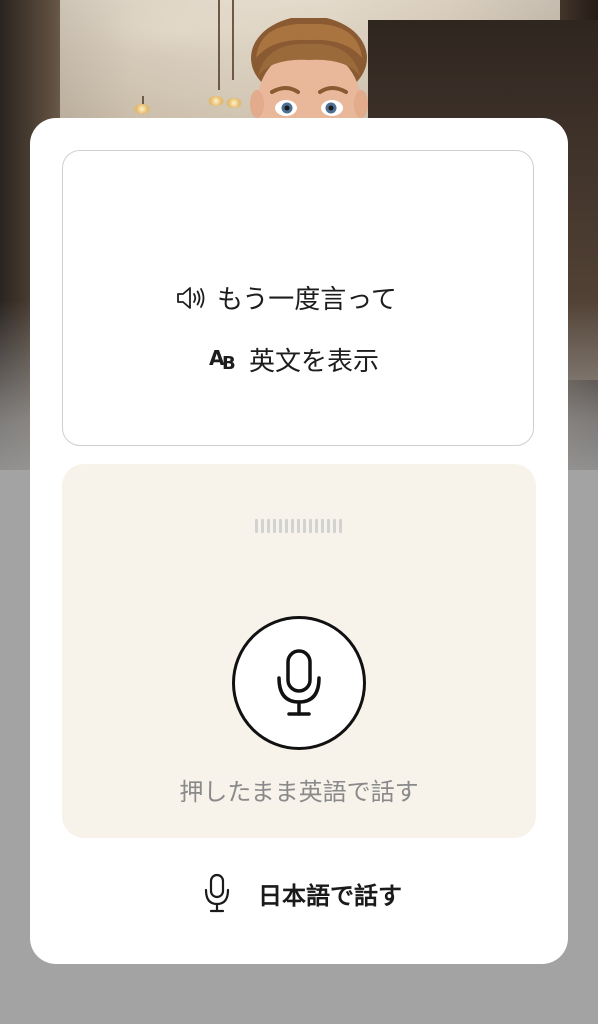  I want to click on show-english-label: 英文を表示, so click(314, 362).